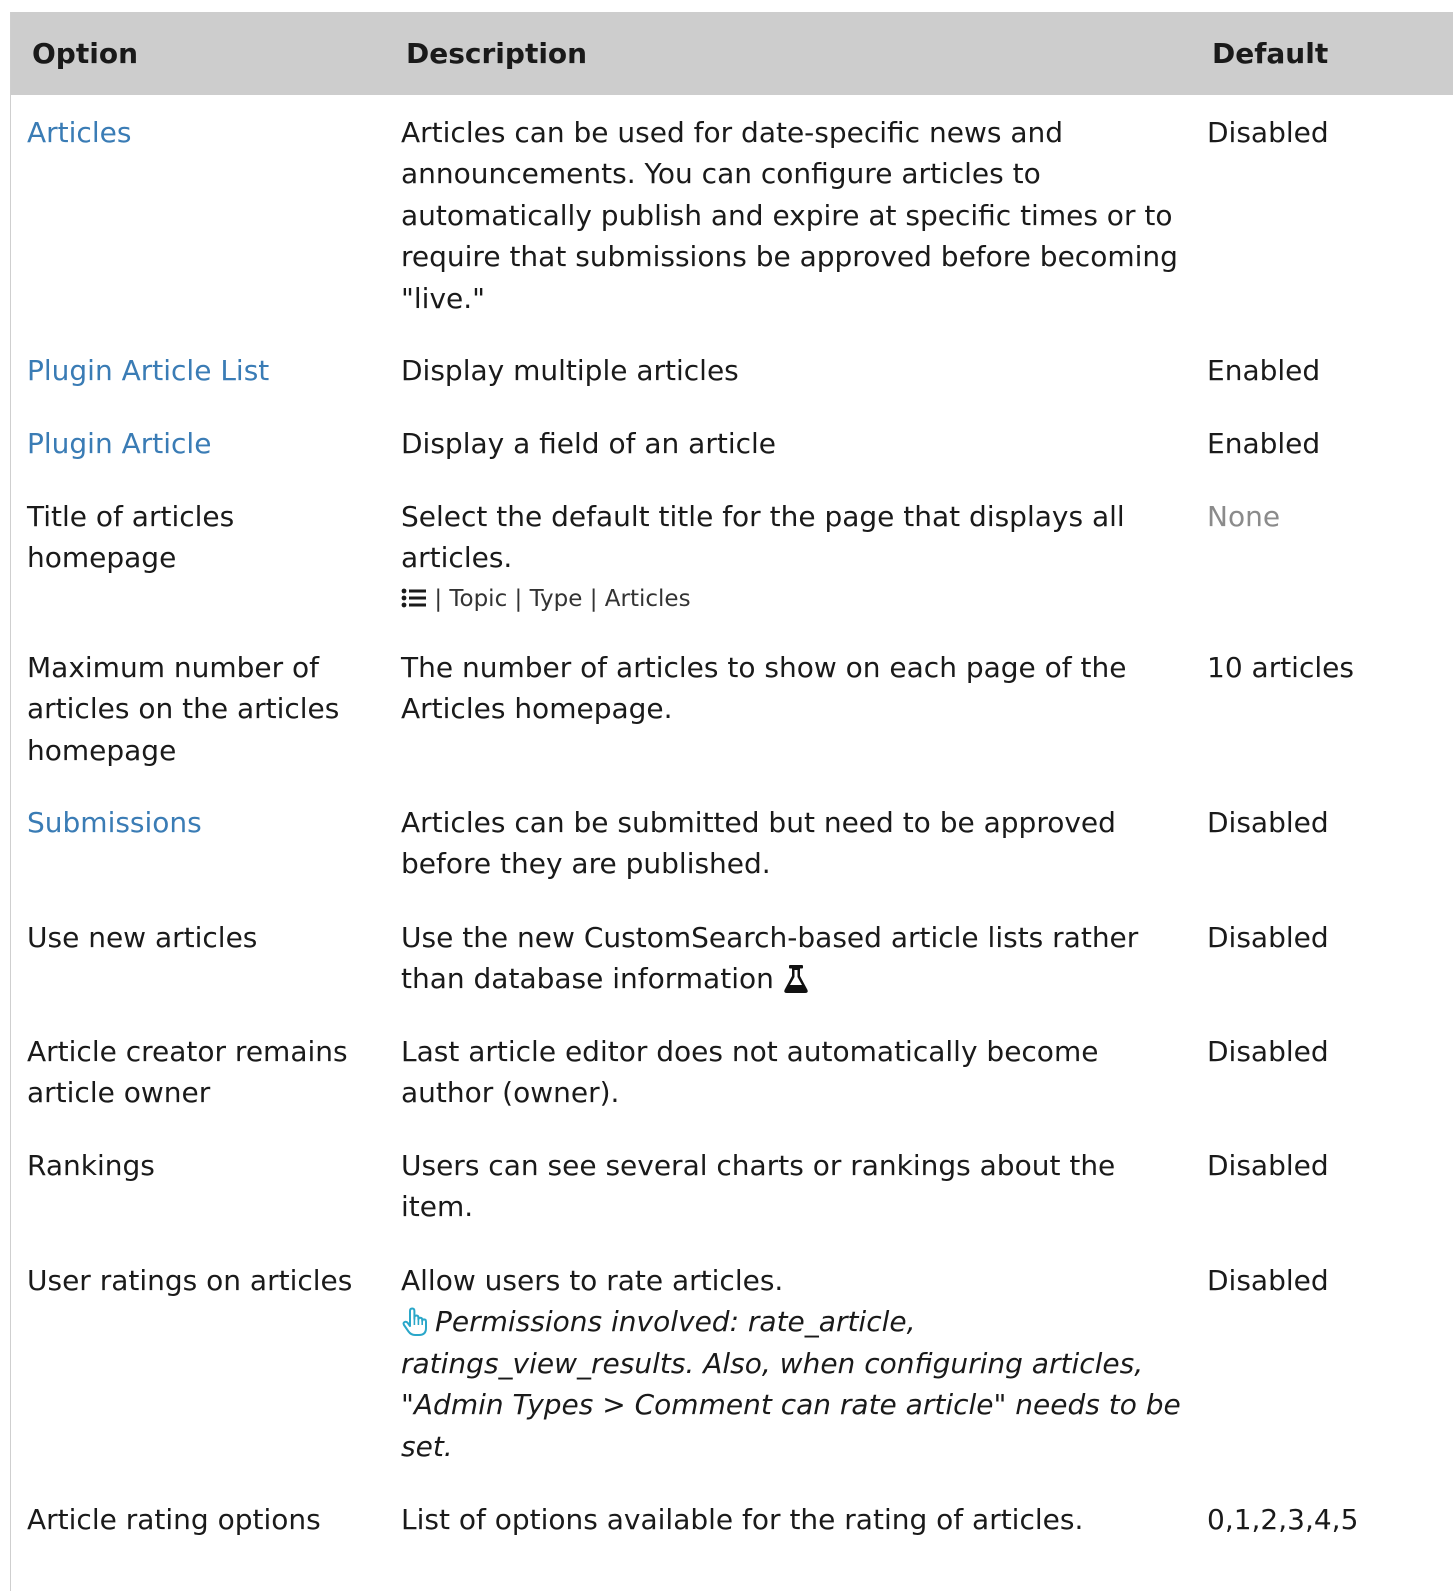  Describe the element at coordinates (85, 53) in the screenshot. I see `header-option: Option` at that location.